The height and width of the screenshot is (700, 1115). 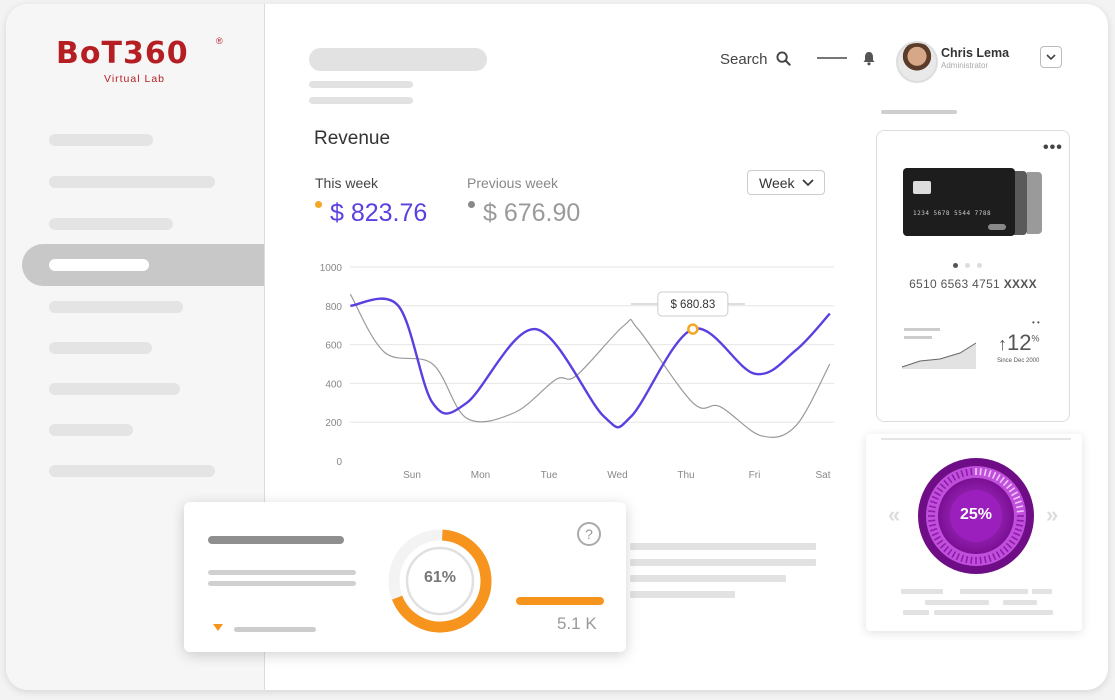 I want to click on registered-mark: ®, so click(x=219, y=41).